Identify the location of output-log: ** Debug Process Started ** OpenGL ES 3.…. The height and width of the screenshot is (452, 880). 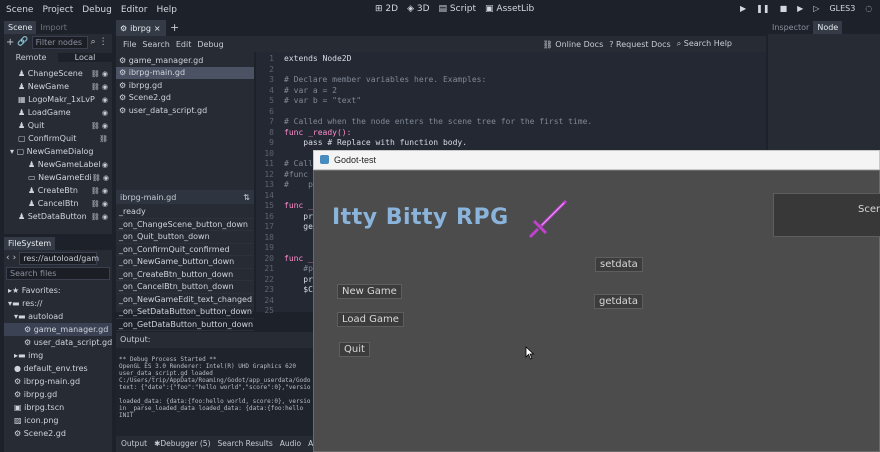
(215, 392).